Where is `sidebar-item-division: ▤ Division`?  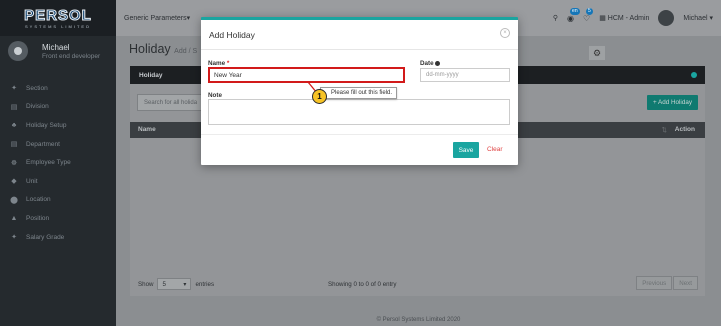
sidebar-item-division: ▤ Division is located at coordinates (58, 107).